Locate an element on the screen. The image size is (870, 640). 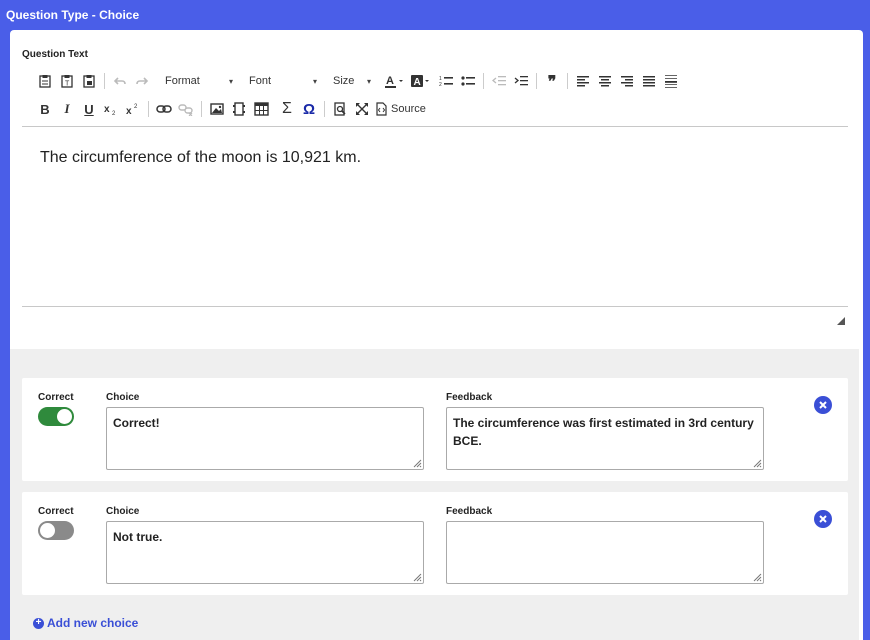
superscript-icon: x2 is located at coordinates (133, 109).